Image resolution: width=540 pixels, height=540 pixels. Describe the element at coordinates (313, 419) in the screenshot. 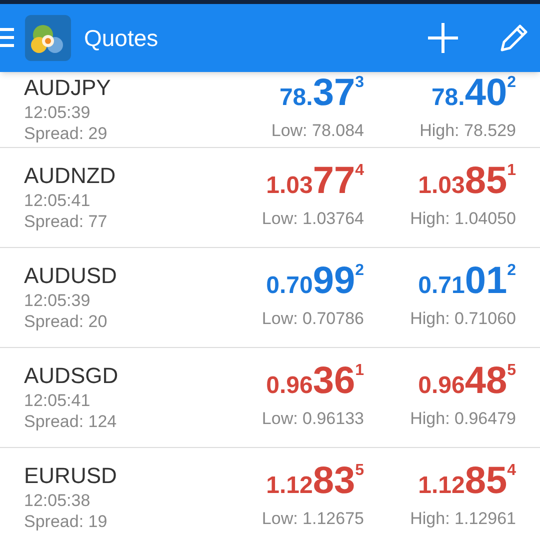

I see `low-price: Low: 0.96133` at that location.